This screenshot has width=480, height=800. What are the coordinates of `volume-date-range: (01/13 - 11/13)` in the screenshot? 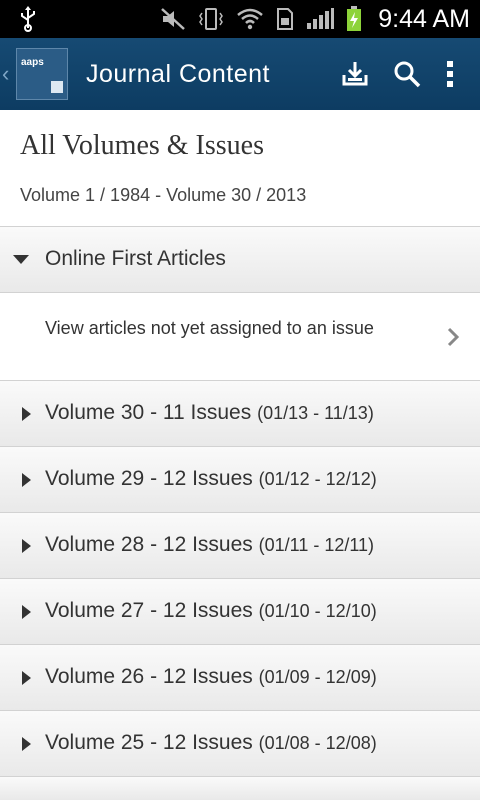 It's located at (315, 413).